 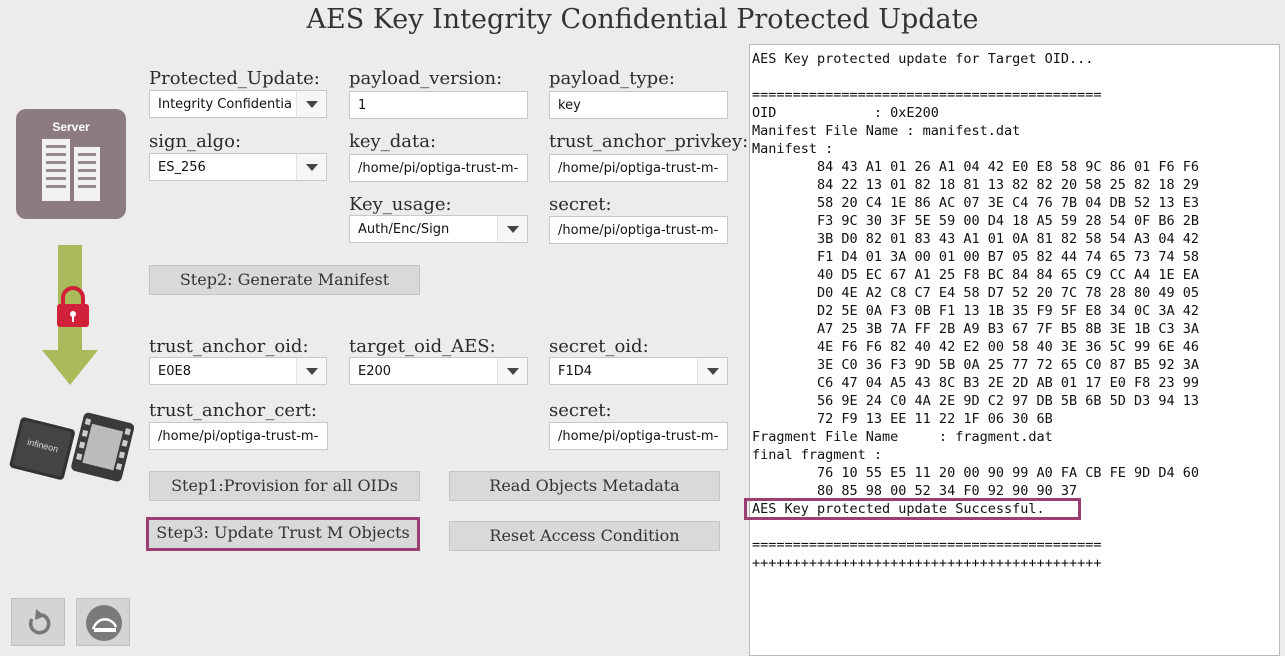 What do you see at coordinates (599, 346) in the screenshot?
I see `secret-oid-label: secret_oid:` at bounding box center [599, 346].